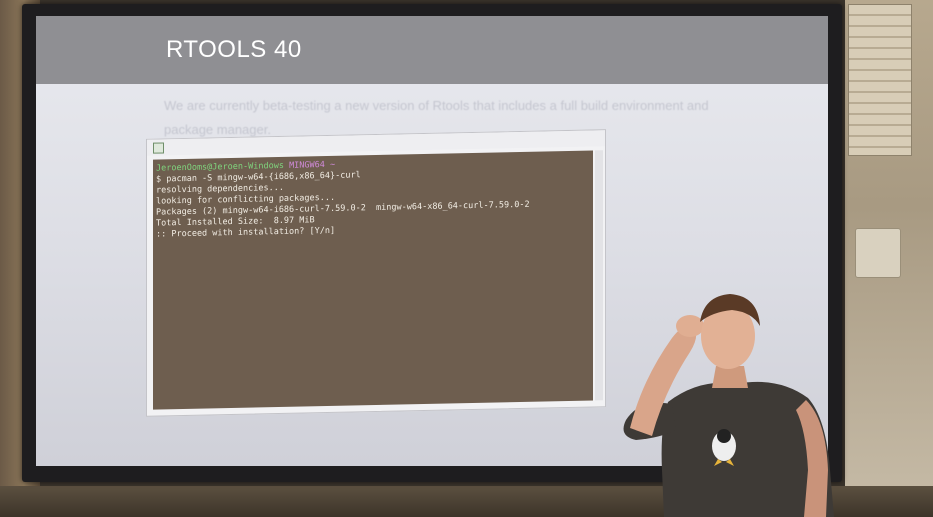 The image size is (933, 517). I want to click on presenter-hand, so click(690, 326).